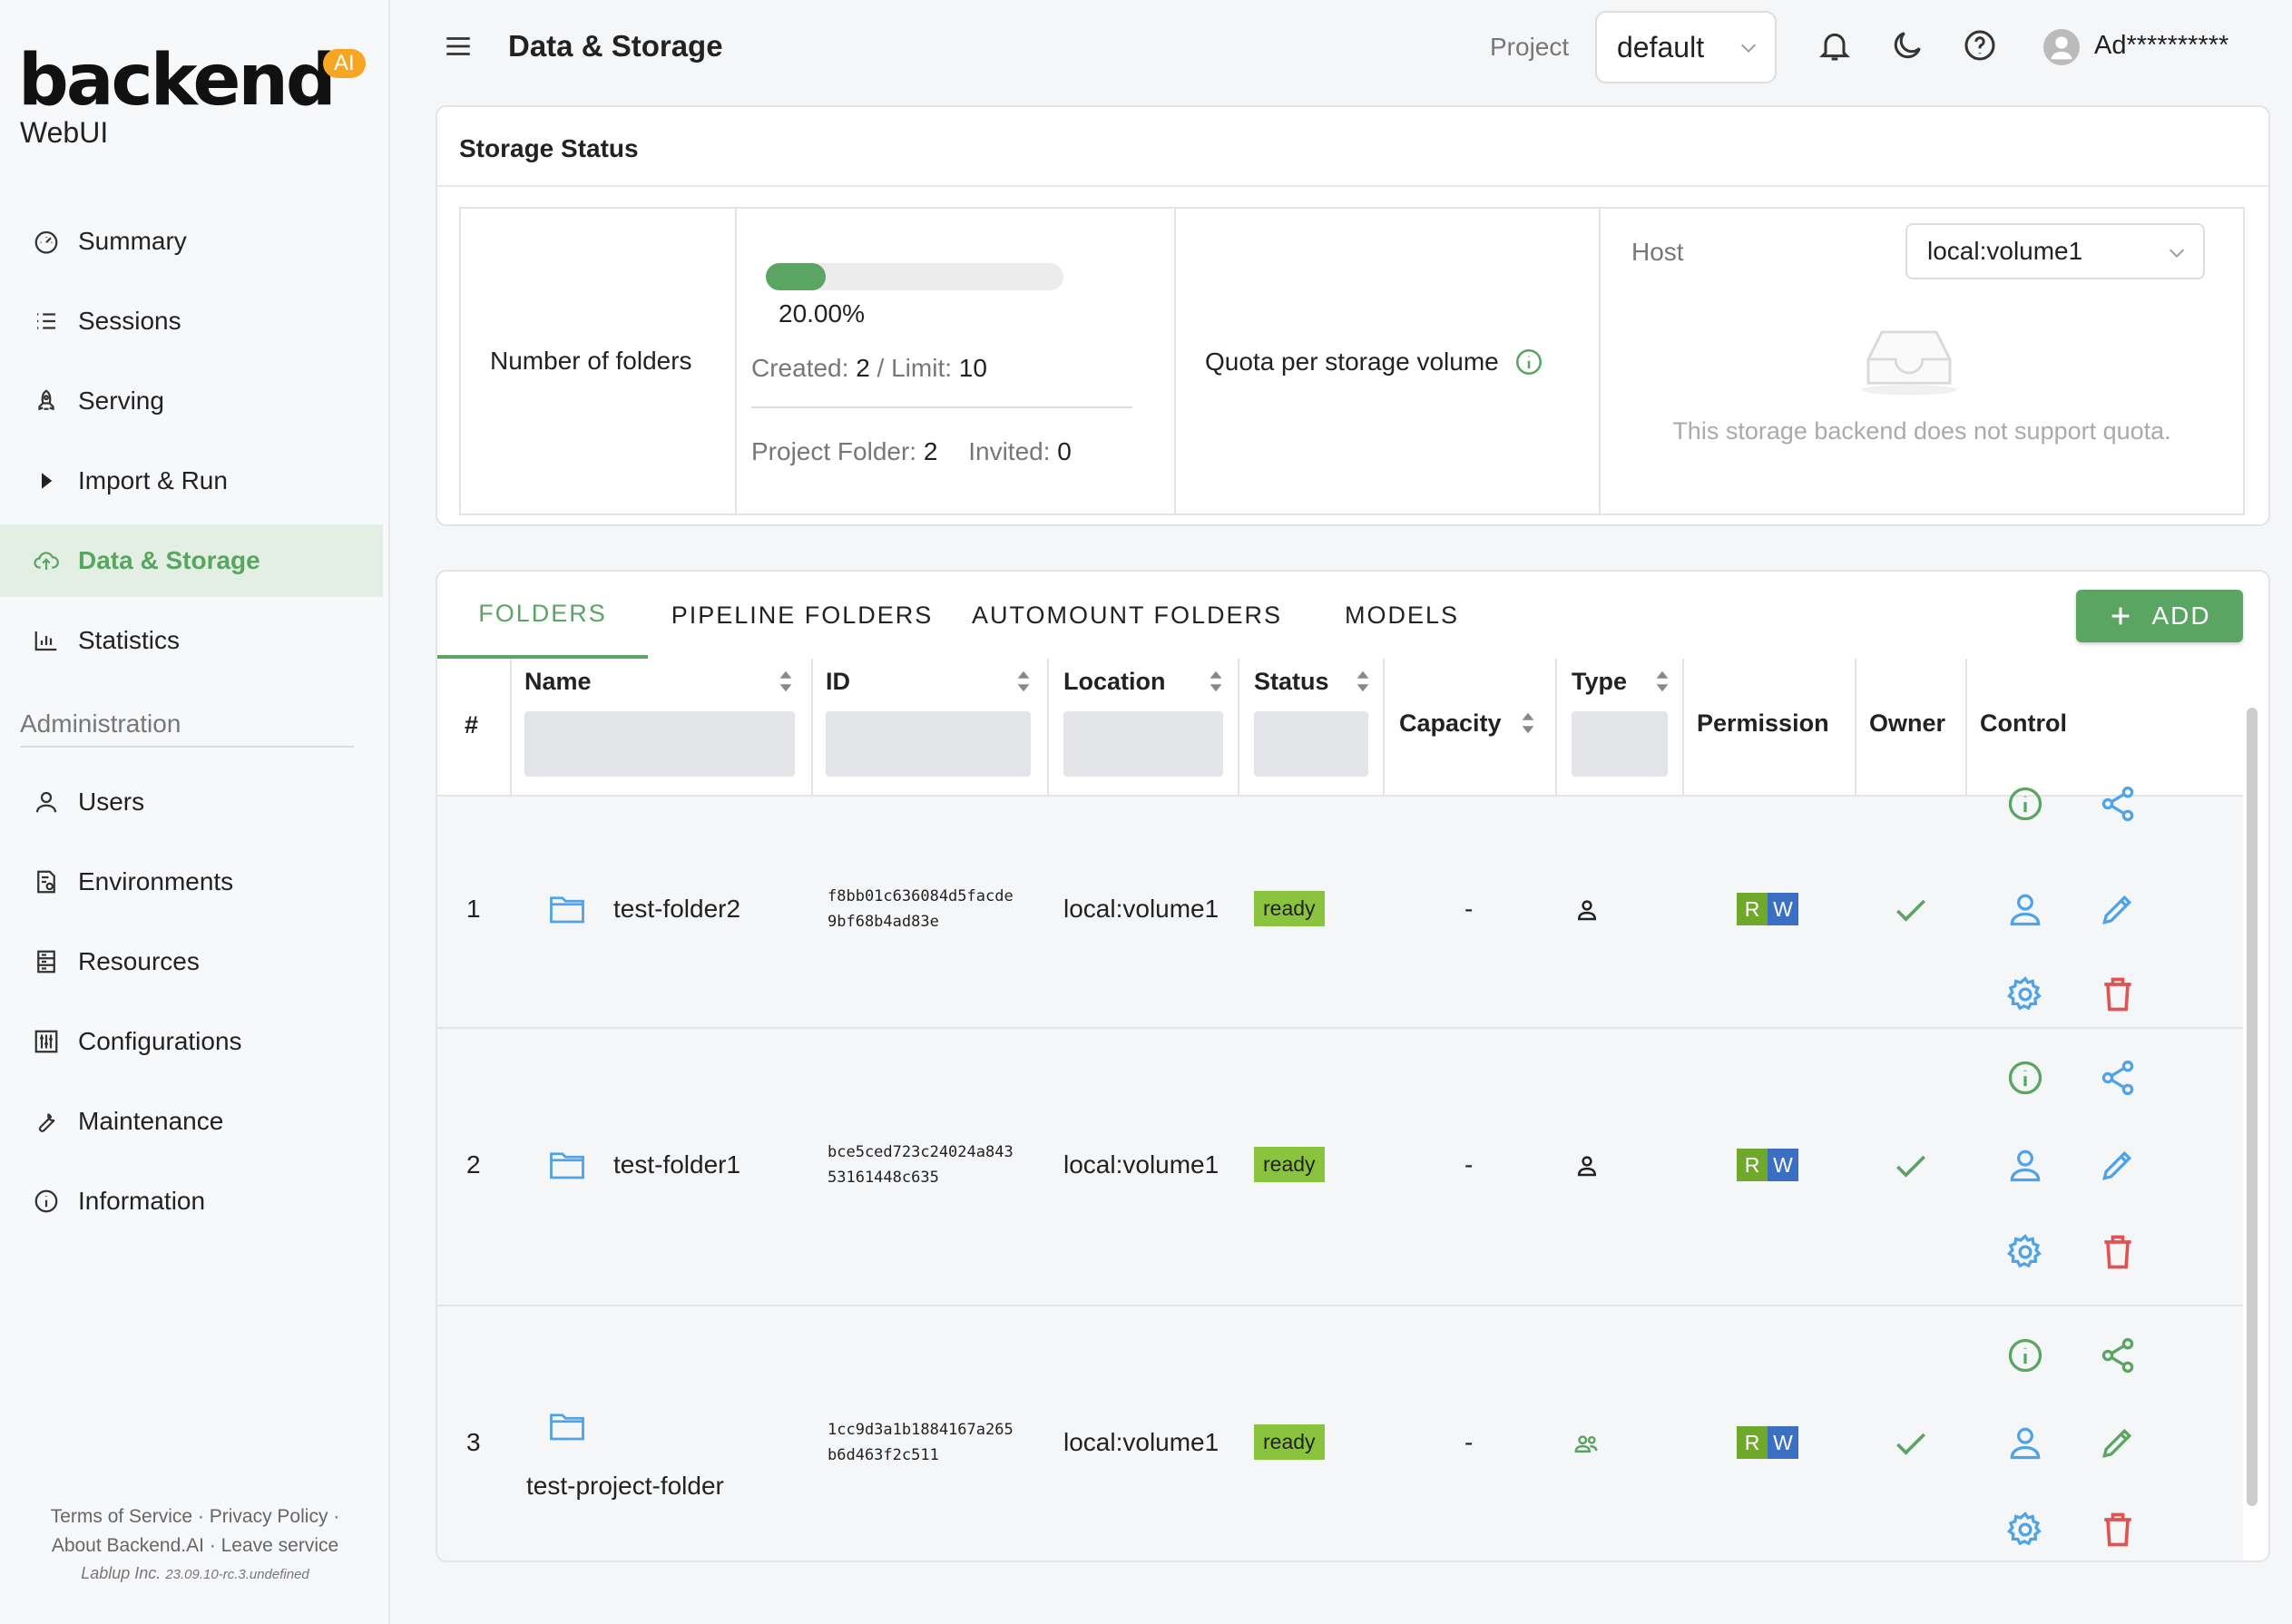 This screenshot has width=2292, height=1624. I want to click on tab-models: MODELS, so click(1402, 615).